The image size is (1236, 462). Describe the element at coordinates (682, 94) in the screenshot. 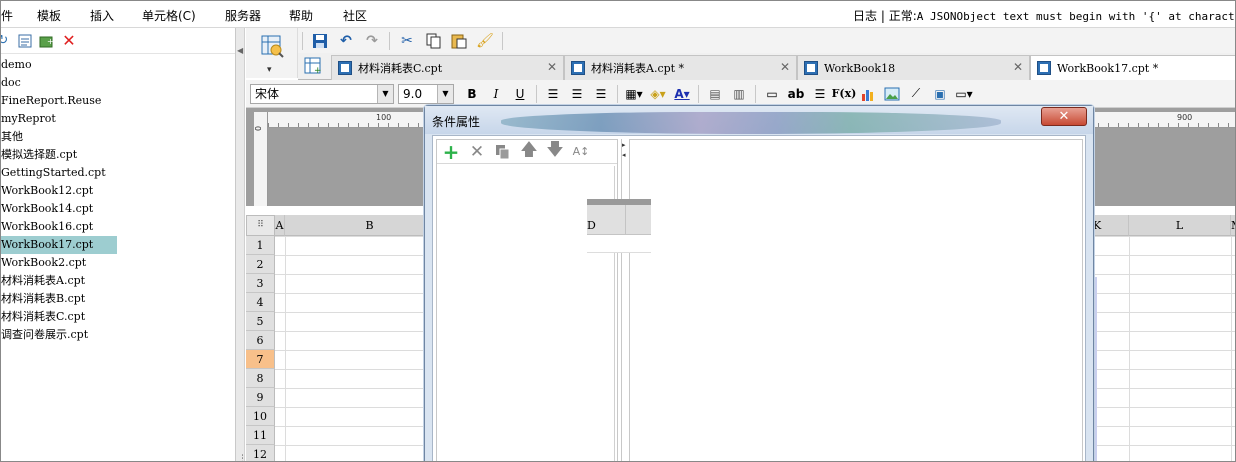

I see `font-color-icon: A▾` at that location.